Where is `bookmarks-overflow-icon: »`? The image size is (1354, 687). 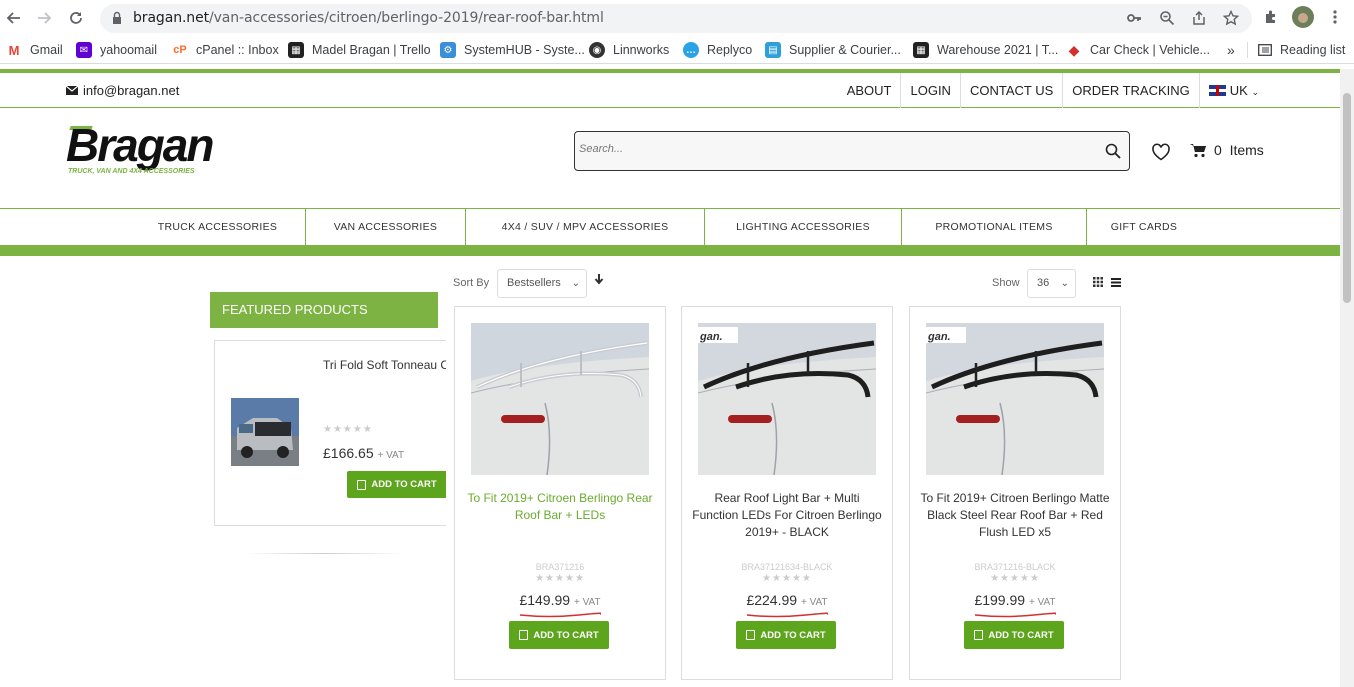 bookmarks-overflow-icon: » is located at coordinates (1231, 50).